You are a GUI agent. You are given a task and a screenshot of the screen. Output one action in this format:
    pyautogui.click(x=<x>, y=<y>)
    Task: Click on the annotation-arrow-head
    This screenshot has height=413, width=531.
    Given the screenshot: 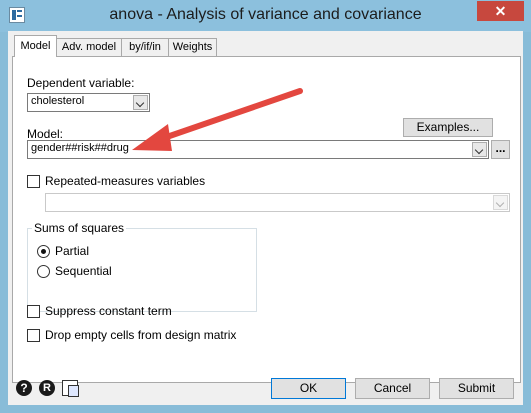 What is the action you would take?
    pyautogui.click(x=152, y=137)
    